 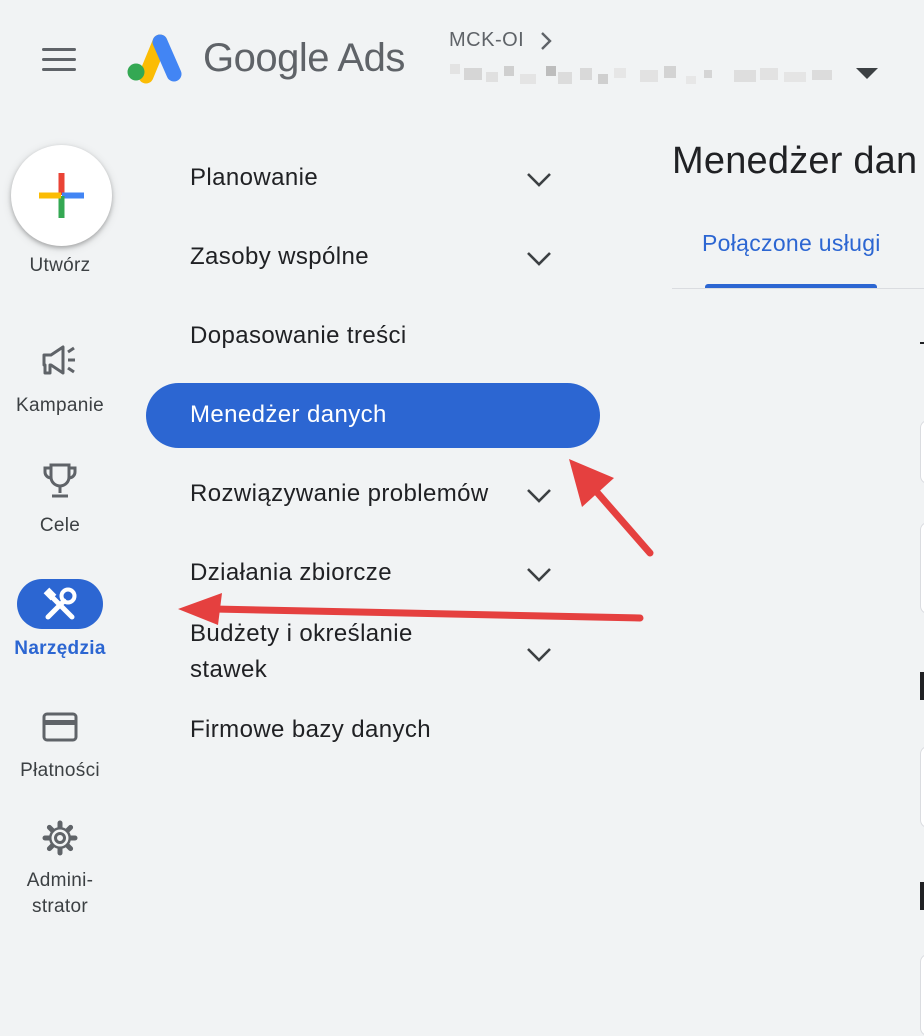 I want to click on tab-divider, so click(x=798, y=288).